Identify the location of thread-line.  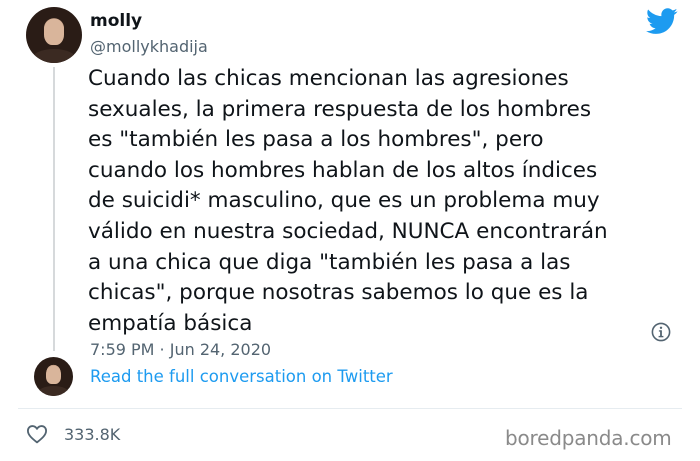
(54, 209).